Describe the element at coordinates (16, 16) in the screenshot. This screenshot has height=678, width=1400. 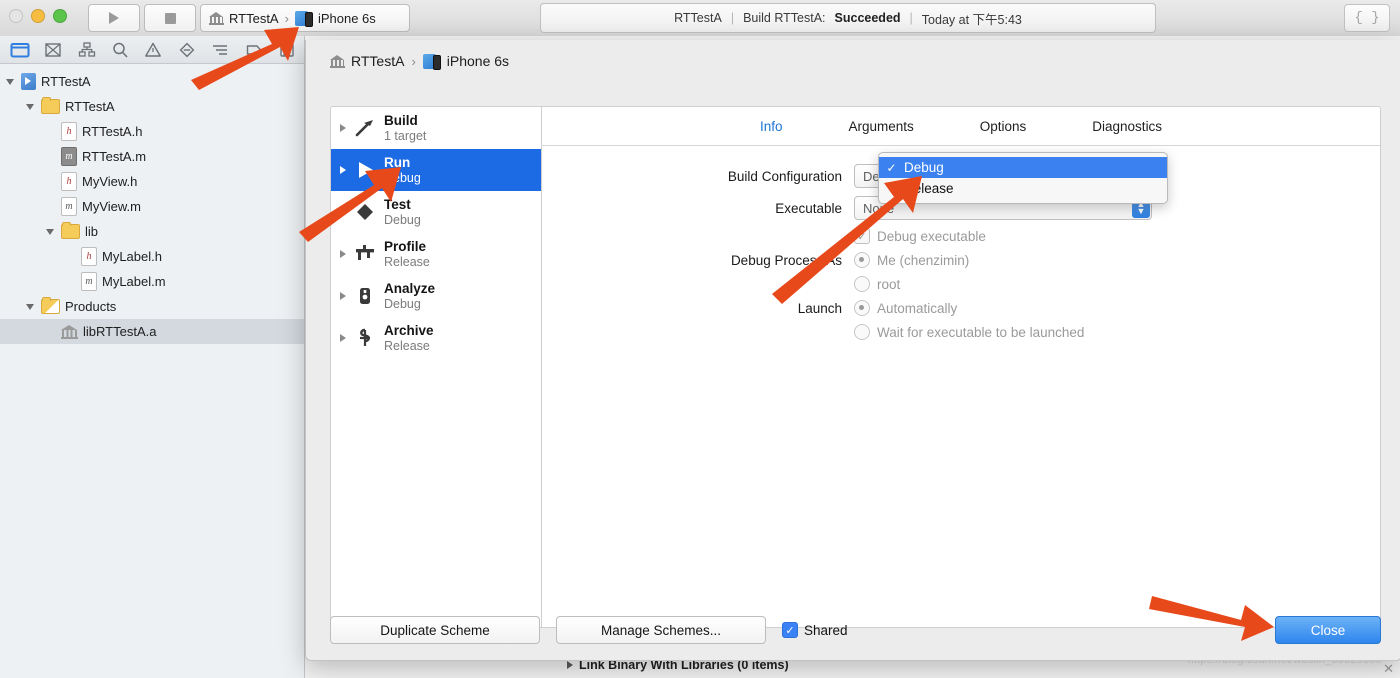
I see `close-window-button` at that location.